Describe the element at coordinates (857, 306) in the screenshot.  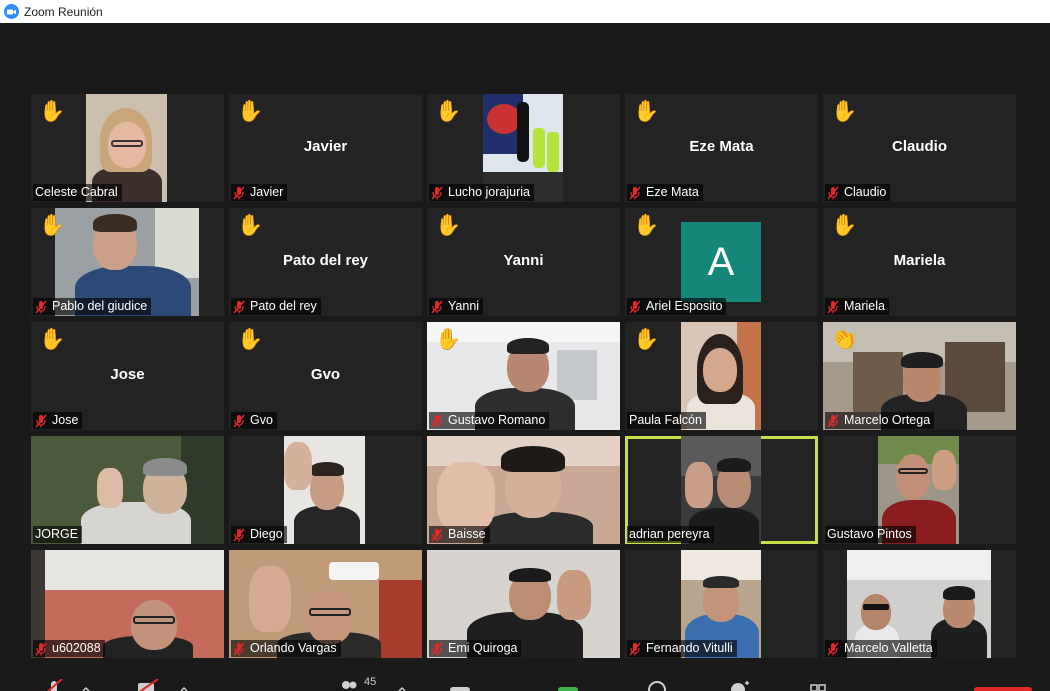
I see `participant-name-label: Mariela` at that location.